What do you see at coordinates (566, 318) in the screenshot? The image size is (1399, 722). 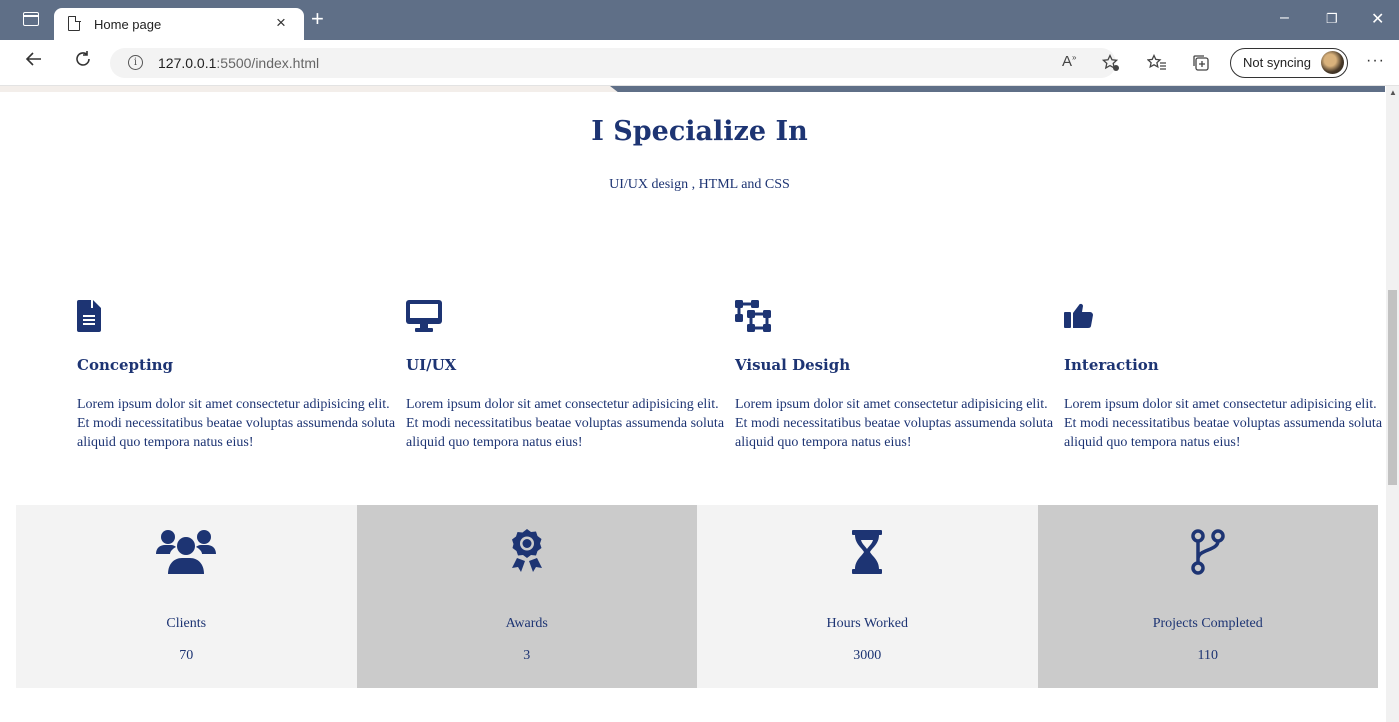 I see `desktop-icon` at bounding box center [566, 318].